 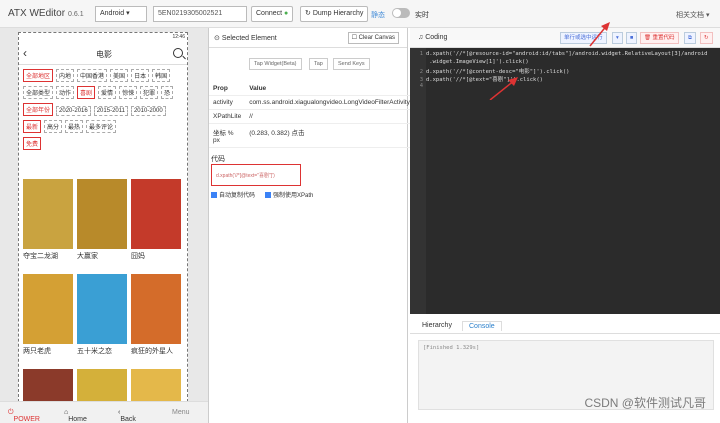 I want to click on filter-chip: 动作, so click(x=65, y=92).